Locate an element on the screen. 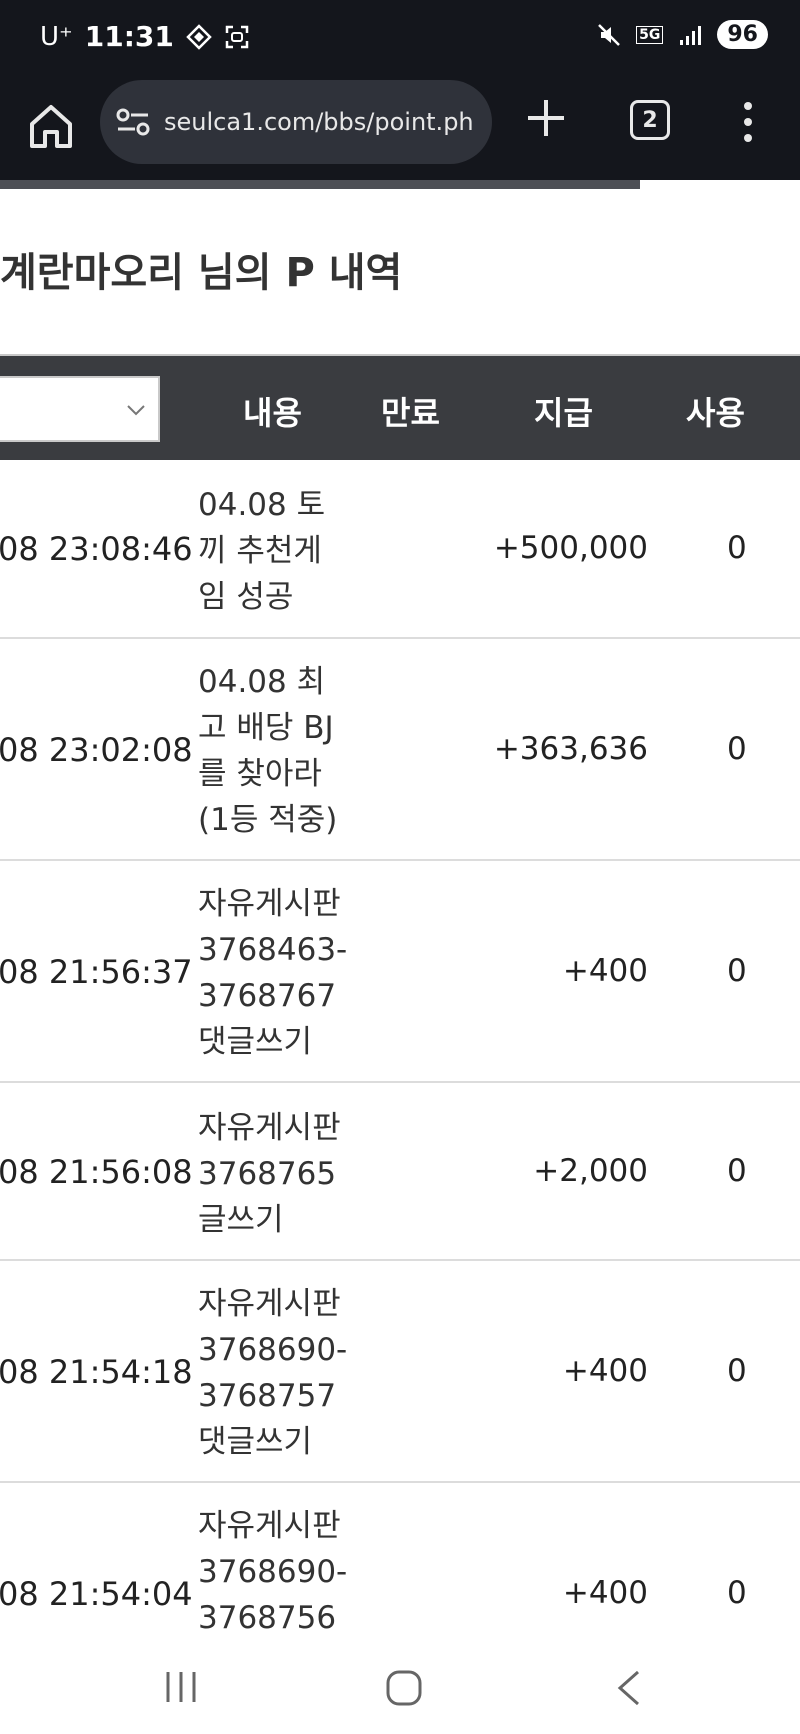  plus-icon is located at coordinates (546, 118).